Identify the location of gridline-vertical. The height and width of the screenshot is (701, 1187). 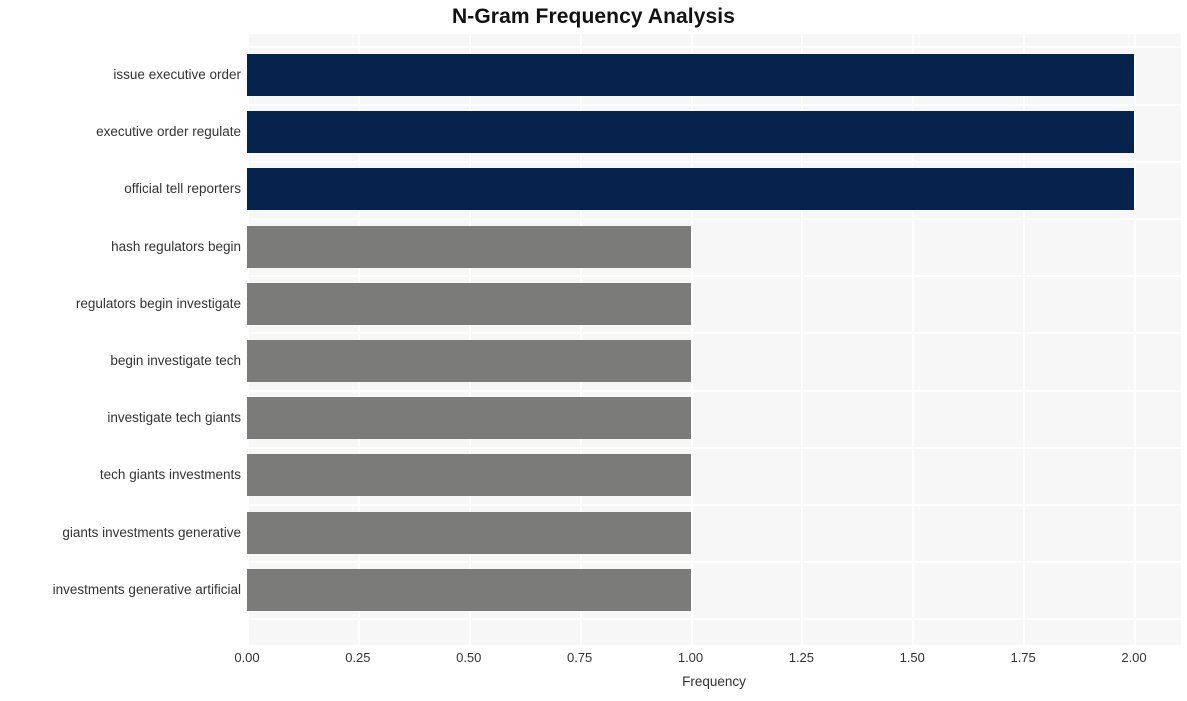
(1135, 339).